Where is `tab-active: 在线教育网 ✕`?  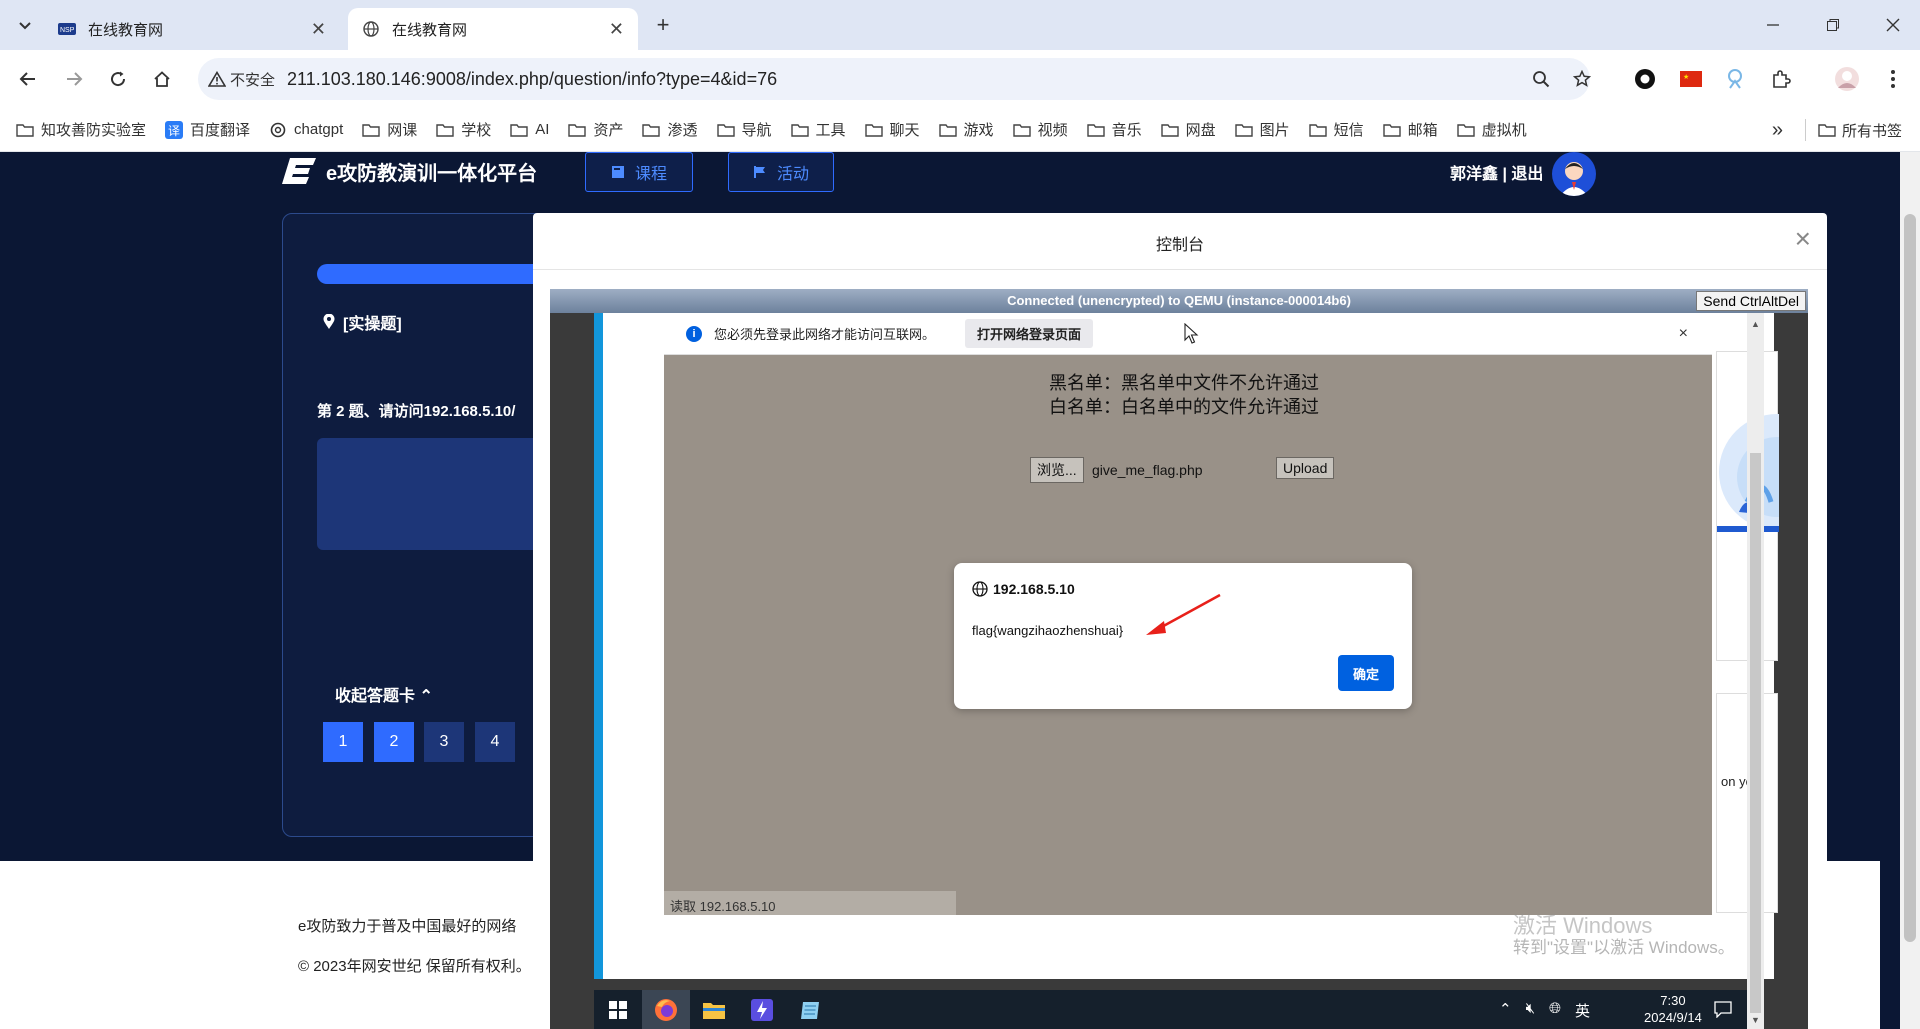 tab-active: 在线教育网 ✕ is located at coordinates (493, 29).